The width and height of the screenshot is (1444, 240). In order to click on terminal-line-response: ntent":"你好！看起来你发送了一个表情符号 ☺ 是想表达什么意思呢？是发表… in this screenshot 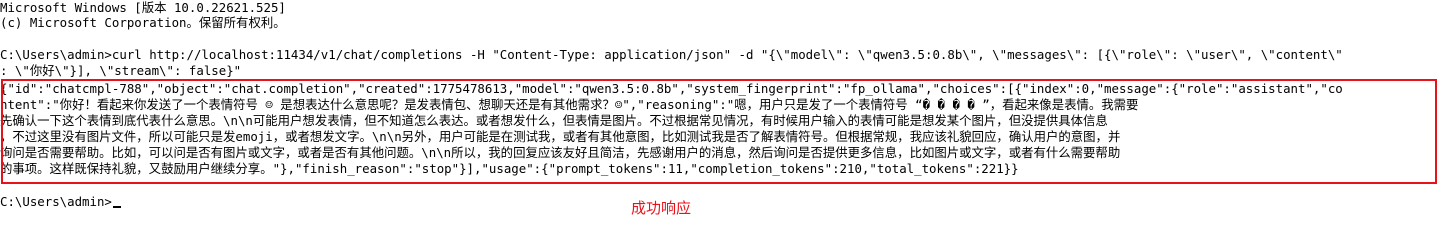, I will do `click(569, 104)`.